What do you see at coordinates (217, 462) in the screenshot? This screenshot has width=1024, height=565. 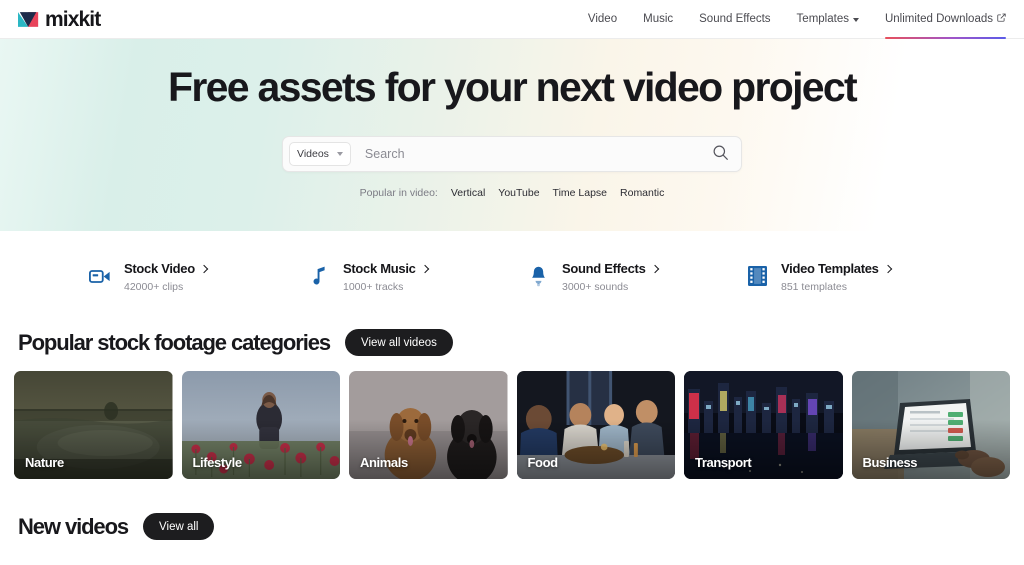 I see `card-label: Lifestyle` at bounding box center [217, 462].